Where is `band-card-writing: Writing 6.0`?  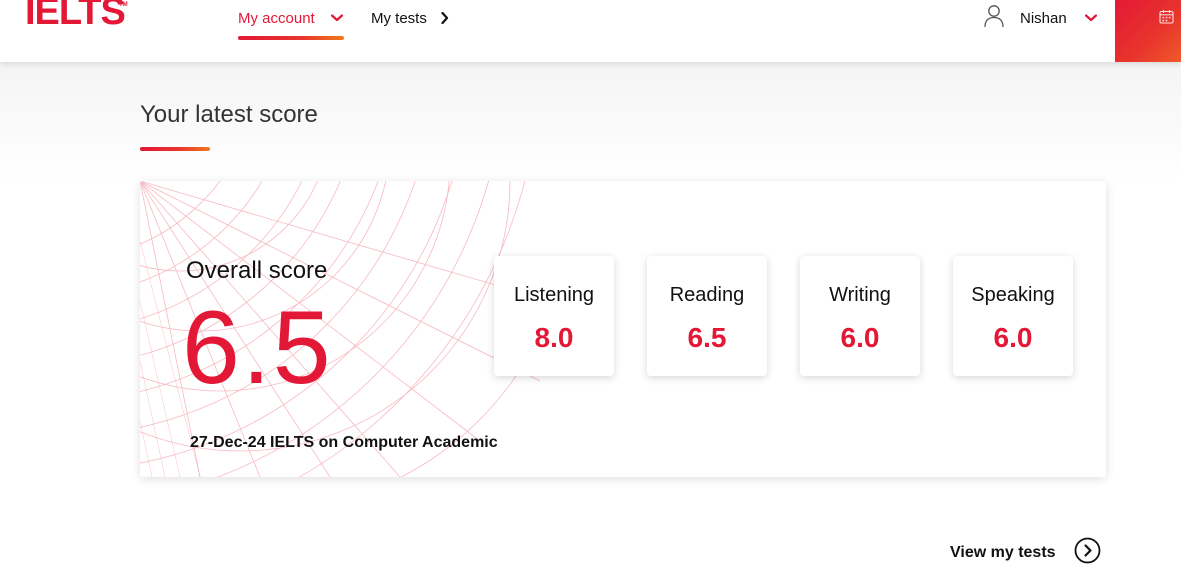
band-card-writing: Writing 6.0 is located at coordinates (860, 316).